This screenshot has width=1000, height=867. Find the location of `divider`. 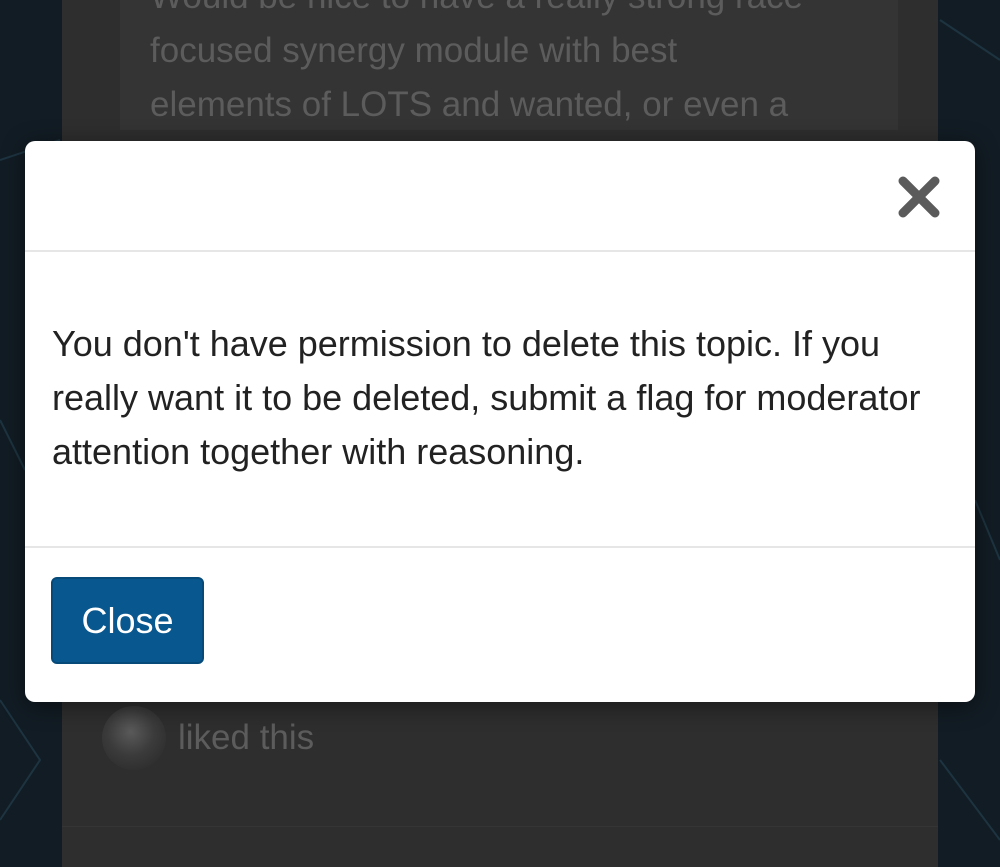

divider is located at coordinates (500, 826).